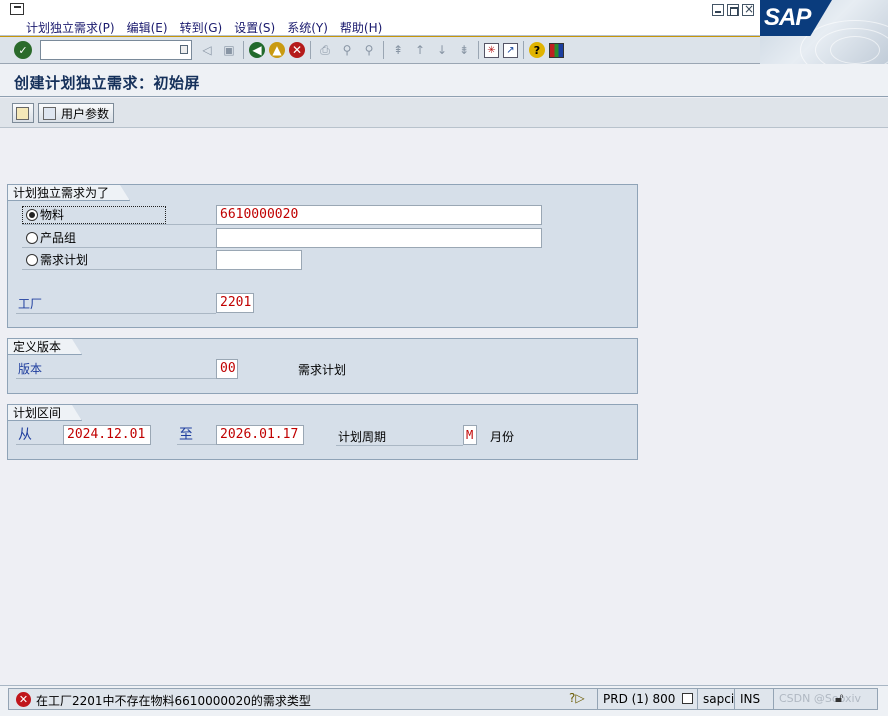 This screenshot has width=888, height=716. What do you see at coordinates (322, 370) in the screenshot?
I see `version-text: 需求计划` at bounding box center [322, 370].